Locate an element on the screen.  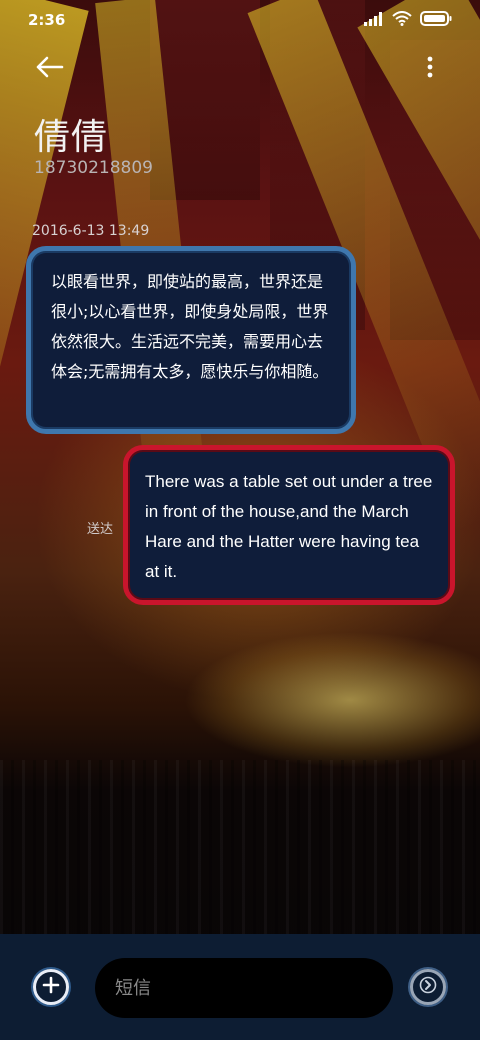
status-icons is located at coordinates (408, 20).